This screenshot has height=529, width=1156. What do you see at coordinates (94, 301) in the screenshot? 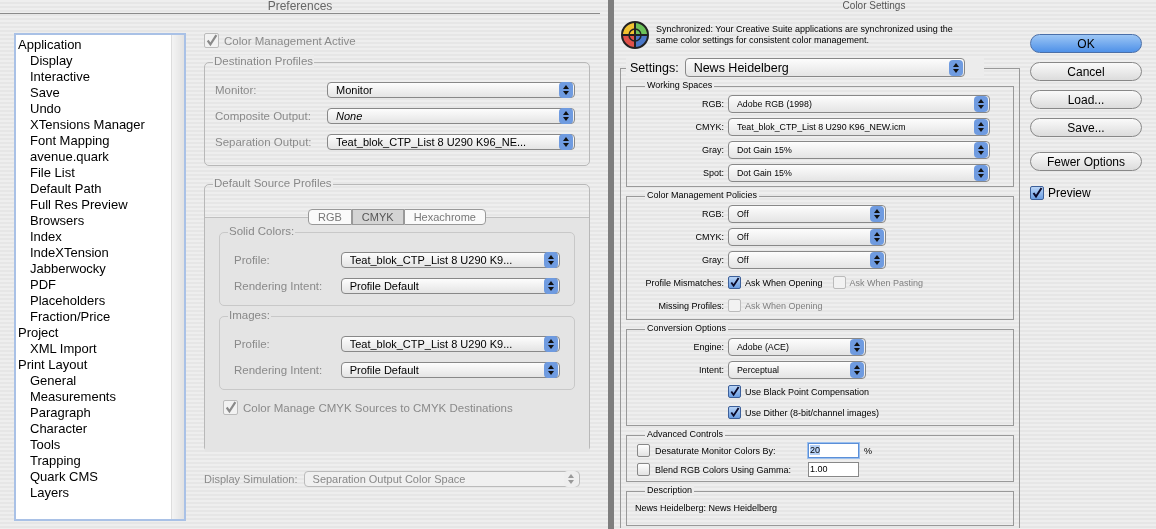
I see `list-item: Placeholders` at bounding box center [94, 301].